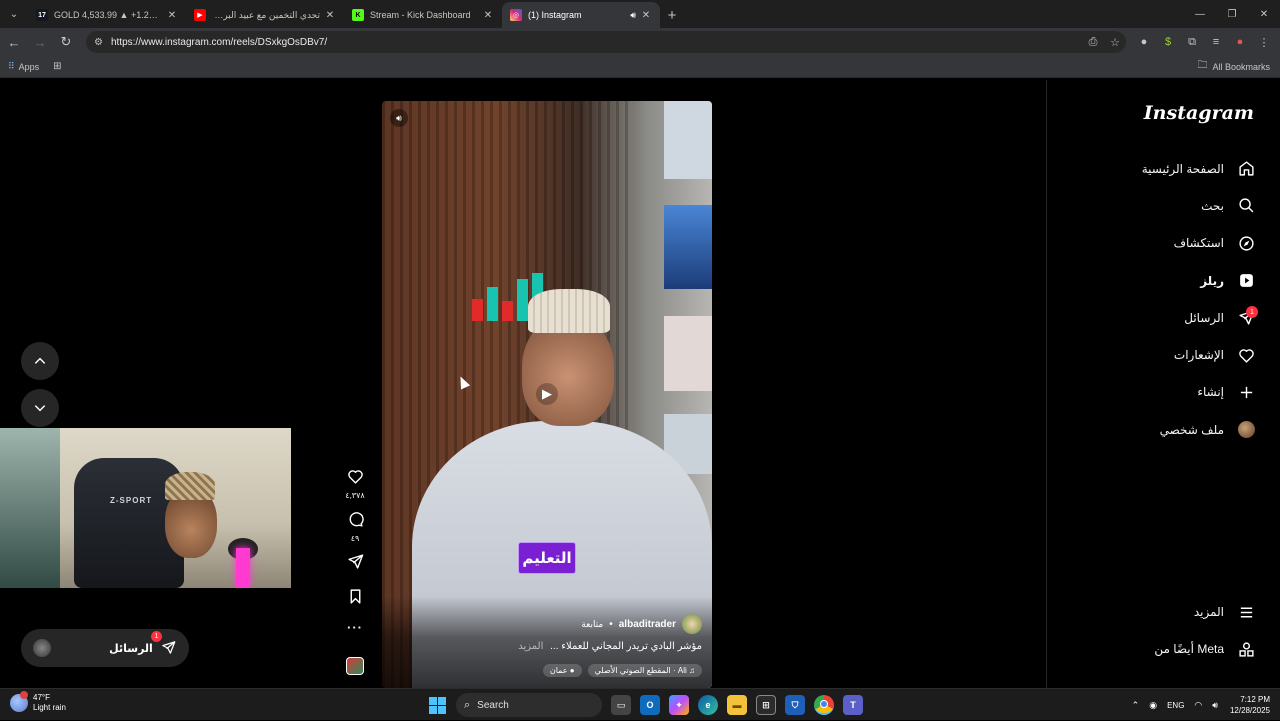 This screenshot has height=721, width=1280. What do you see at coordinates (1198, 705) in the screenshot?
I see `wifi-icon: ◠` at bounding box center [1198, 705].